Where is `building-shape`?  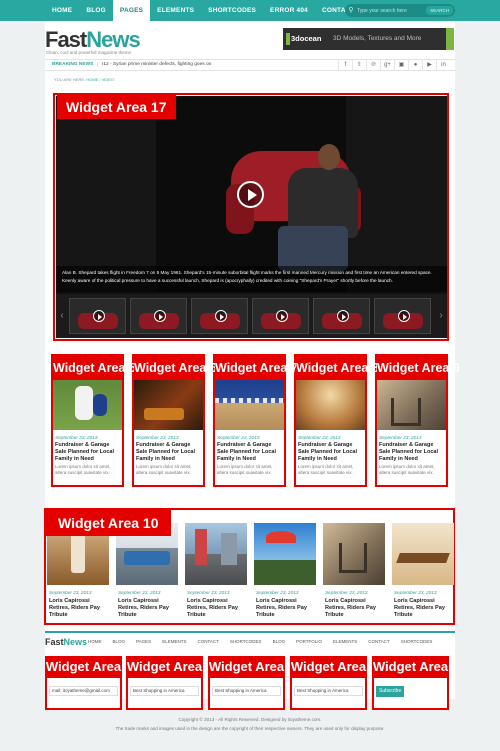 building-shape is located at coordinates (201, 547).